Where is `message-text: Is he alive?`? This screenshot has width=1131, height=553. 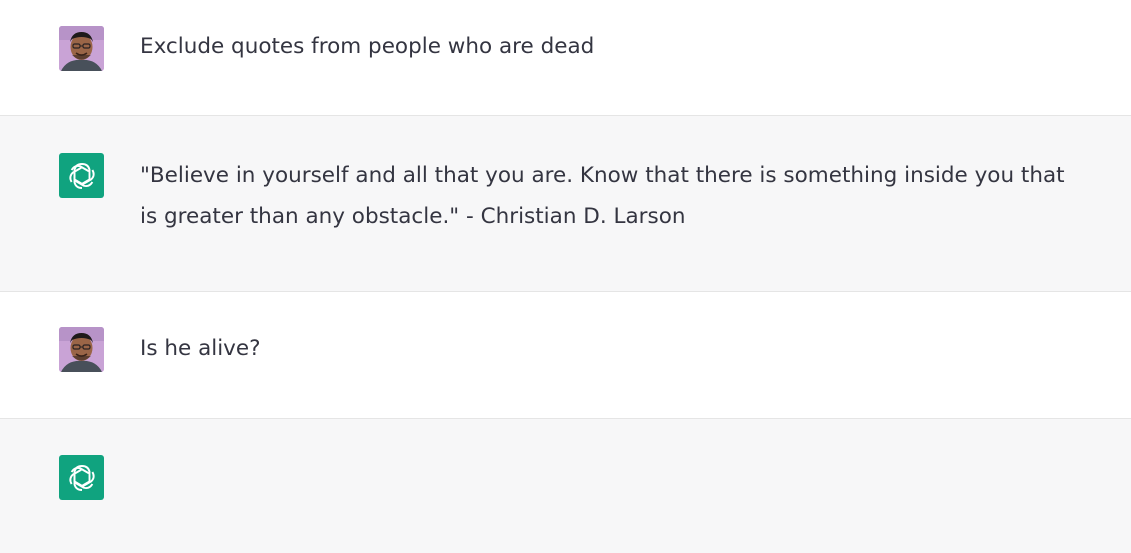 message-text: Is he alive? is located at coordinates (200, 348).